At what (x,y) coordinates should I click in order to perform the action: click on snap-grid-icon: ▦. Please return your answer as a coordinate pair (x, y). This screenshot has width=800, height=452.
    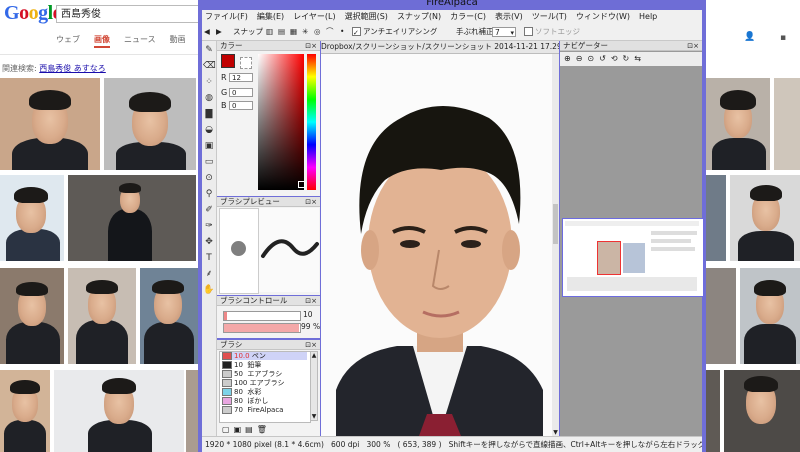
    Looking at the image, I should click on (293, 32).